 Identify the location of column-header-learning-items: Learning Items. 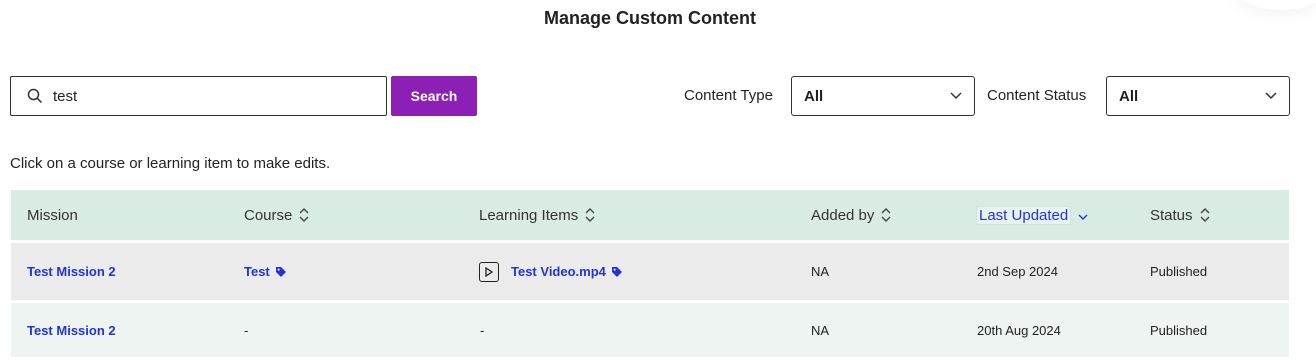
(537, 215).